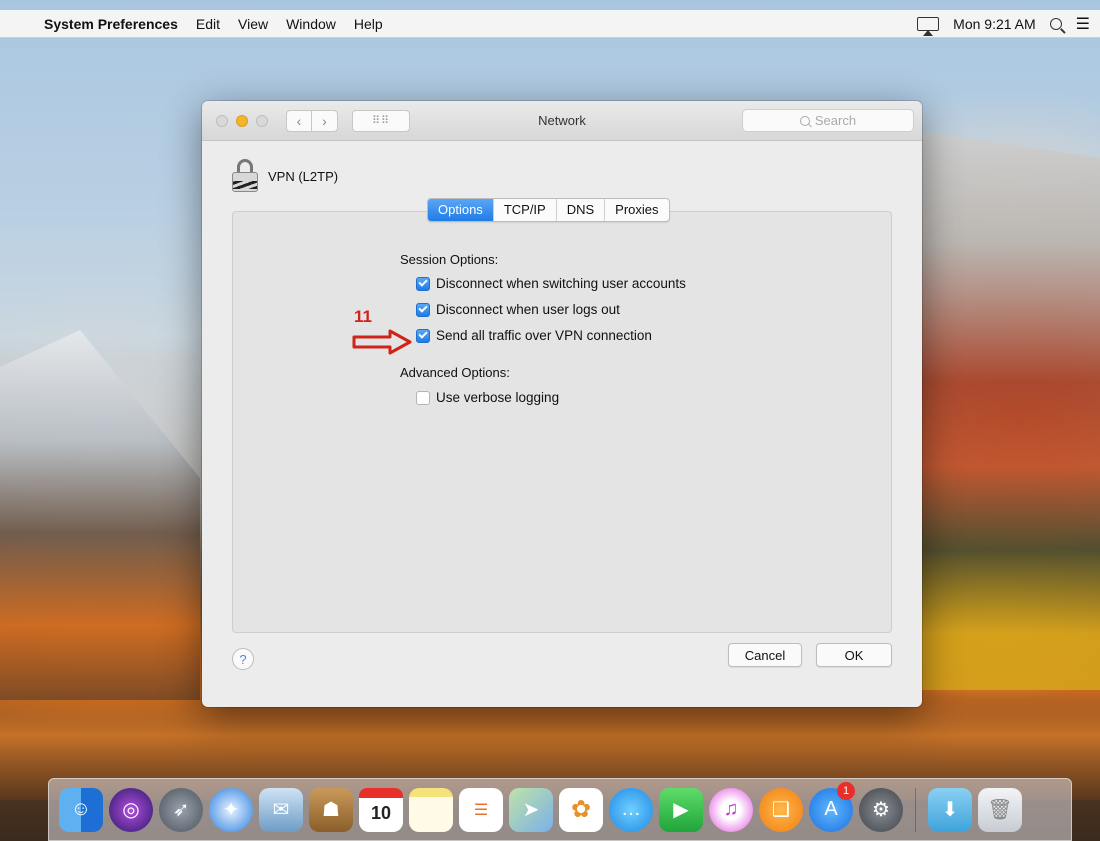 The image size is (1100, 841). What do you see at coordinates (731, 809) in the screenshot?
I see `itunes-icon: ♫` at bounding box center [731, 809].